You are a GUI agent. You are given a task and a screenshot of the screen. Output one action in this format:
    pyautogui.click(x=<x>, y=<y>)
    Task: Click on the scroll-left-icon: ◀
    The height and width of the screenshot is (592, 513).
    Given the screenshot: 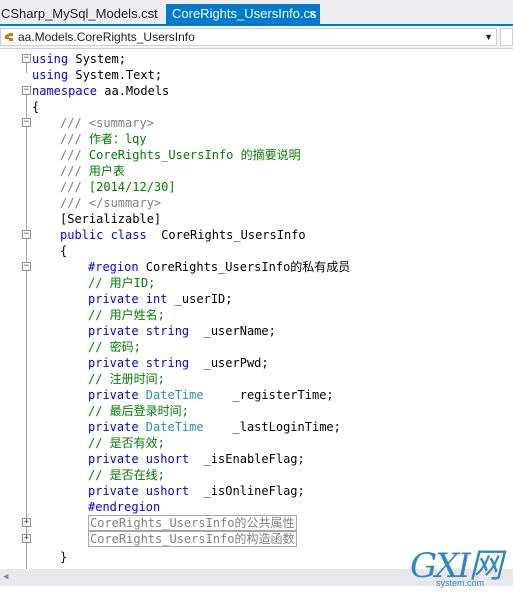 What is the action you would take?
    pyautogui.click(x=5, y=577)
    